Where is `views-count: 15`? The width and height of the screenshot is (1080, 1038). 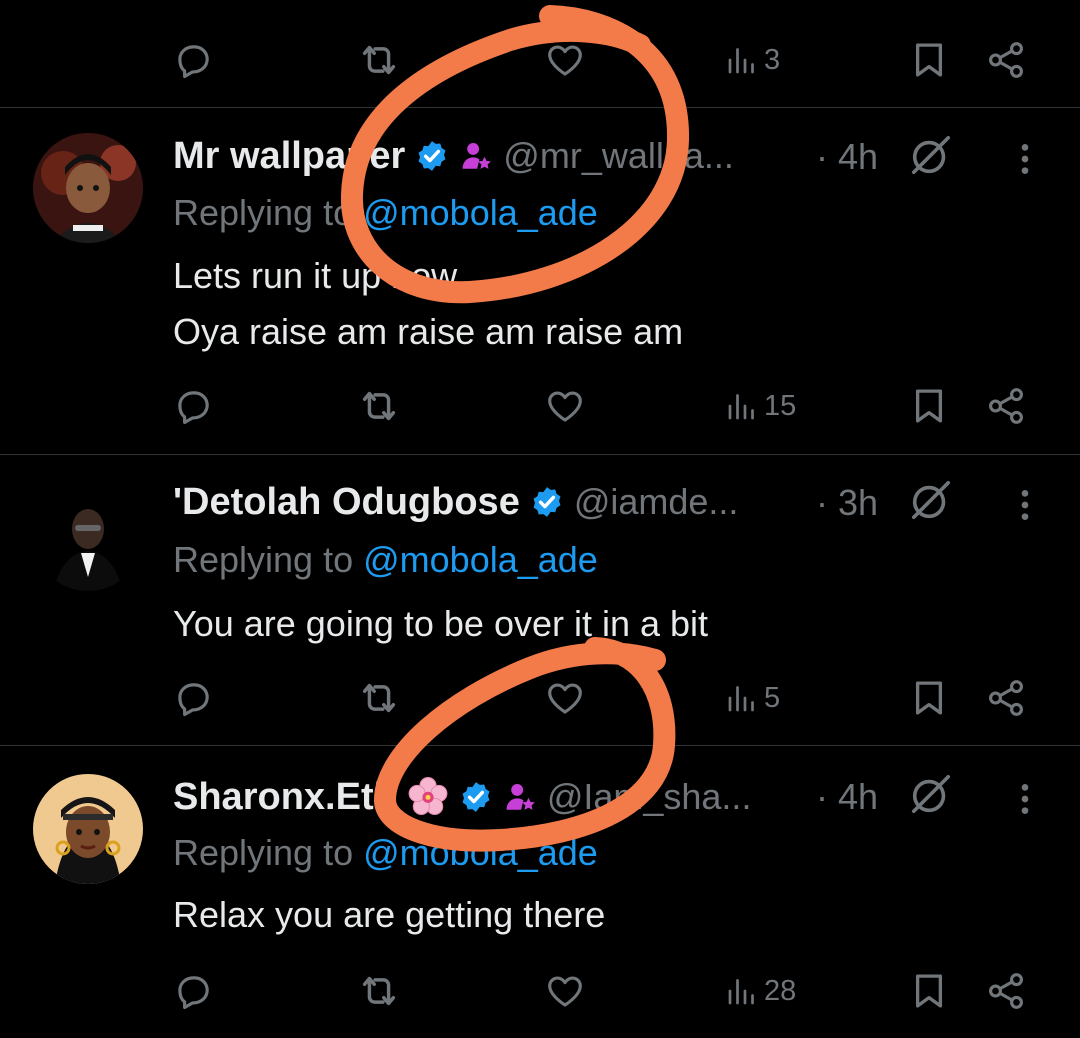
views-count: 15 is located at coordinates (780, 405).